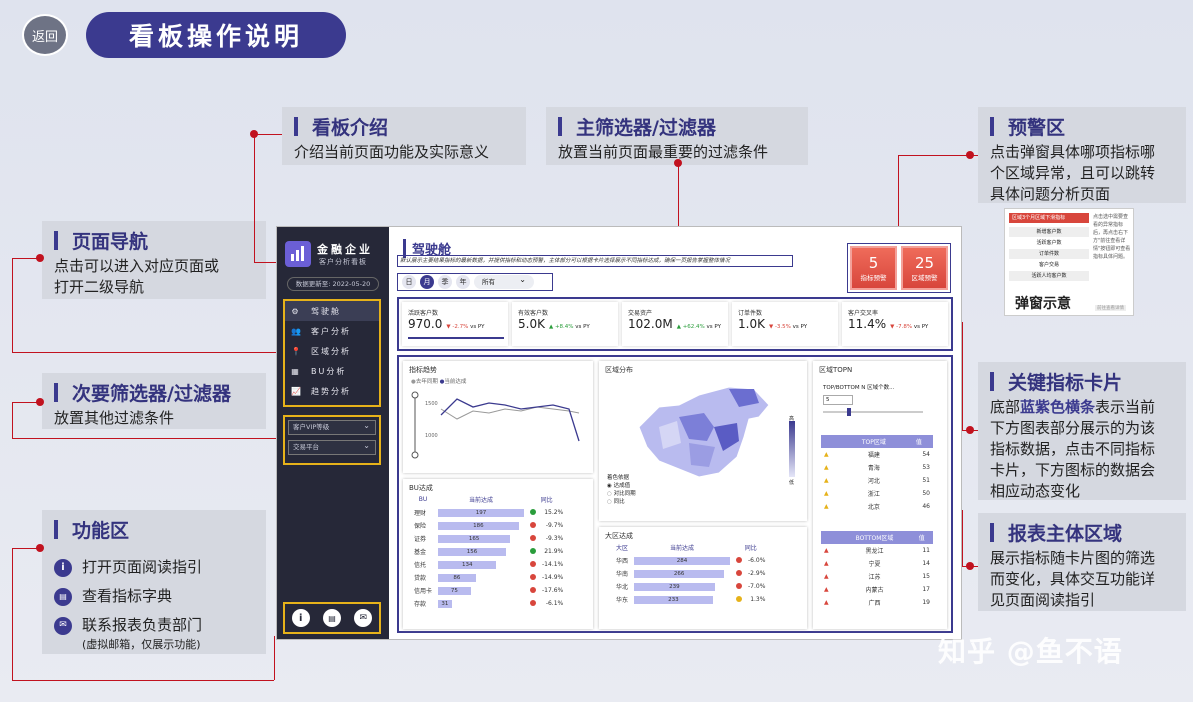 Image resolution: width=1193 pixels, height=702 pixels. I want to click on desc-part: 表示当前, so click(1125, 407).